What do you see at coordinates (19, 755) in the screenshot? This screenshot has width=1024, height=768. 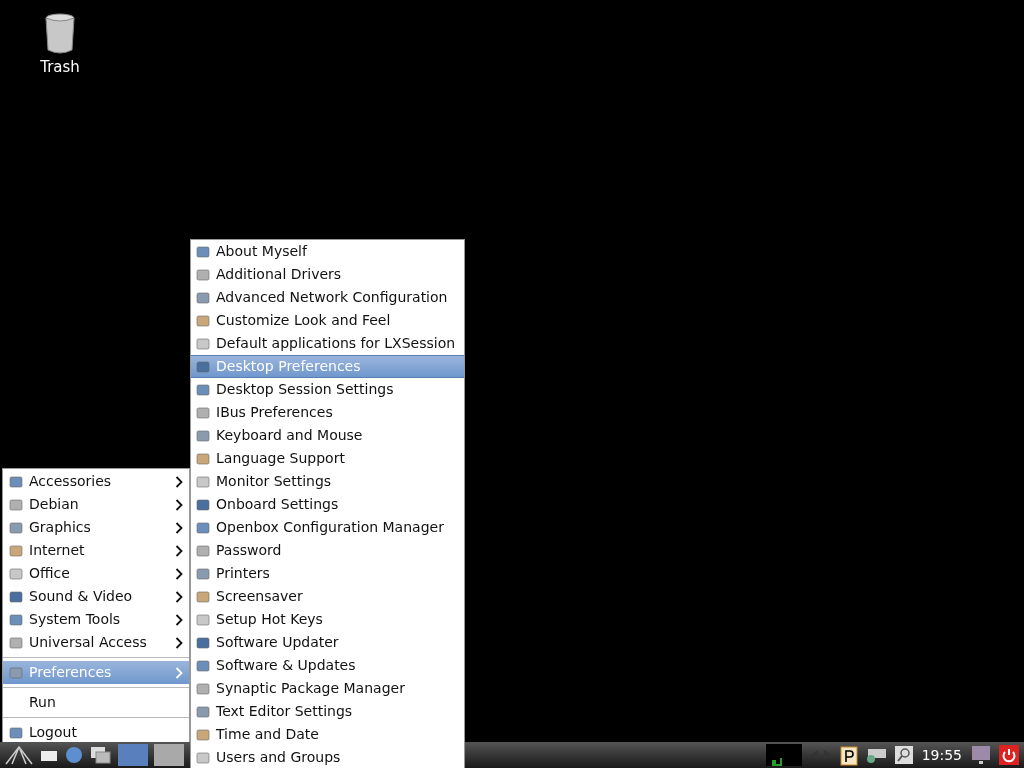 I see `menu-launcher-icon` at bounding box center [19, 755].